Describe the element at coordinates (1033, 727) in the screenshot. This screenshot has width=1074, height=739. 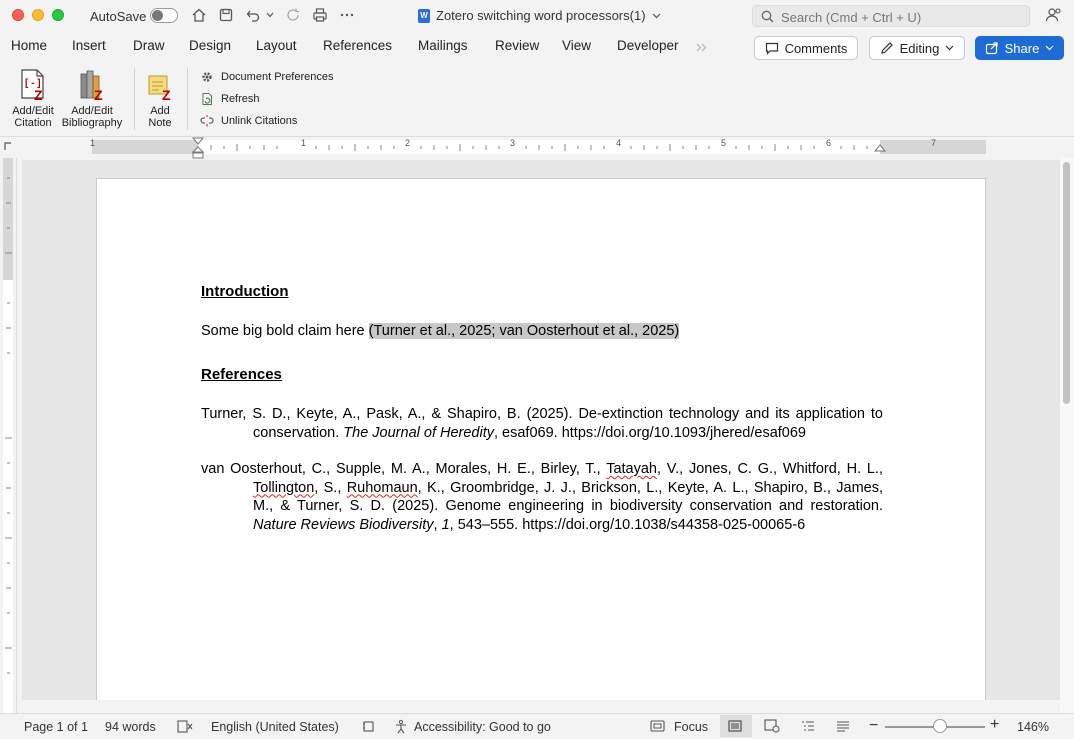
I see `zoom-percentage: 146%` at that location.